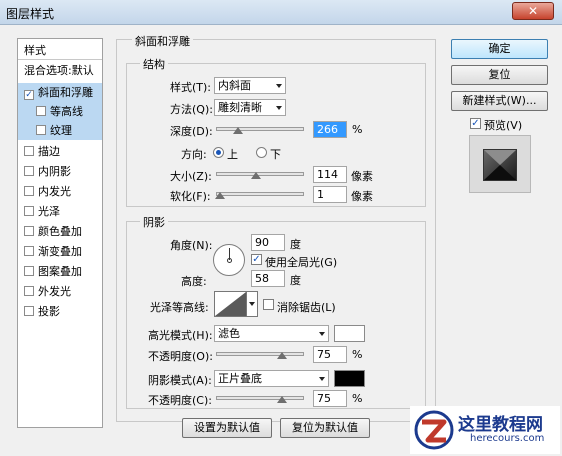 The image size is (562, 456). I want to click on depth-slider, so click(260, 129).